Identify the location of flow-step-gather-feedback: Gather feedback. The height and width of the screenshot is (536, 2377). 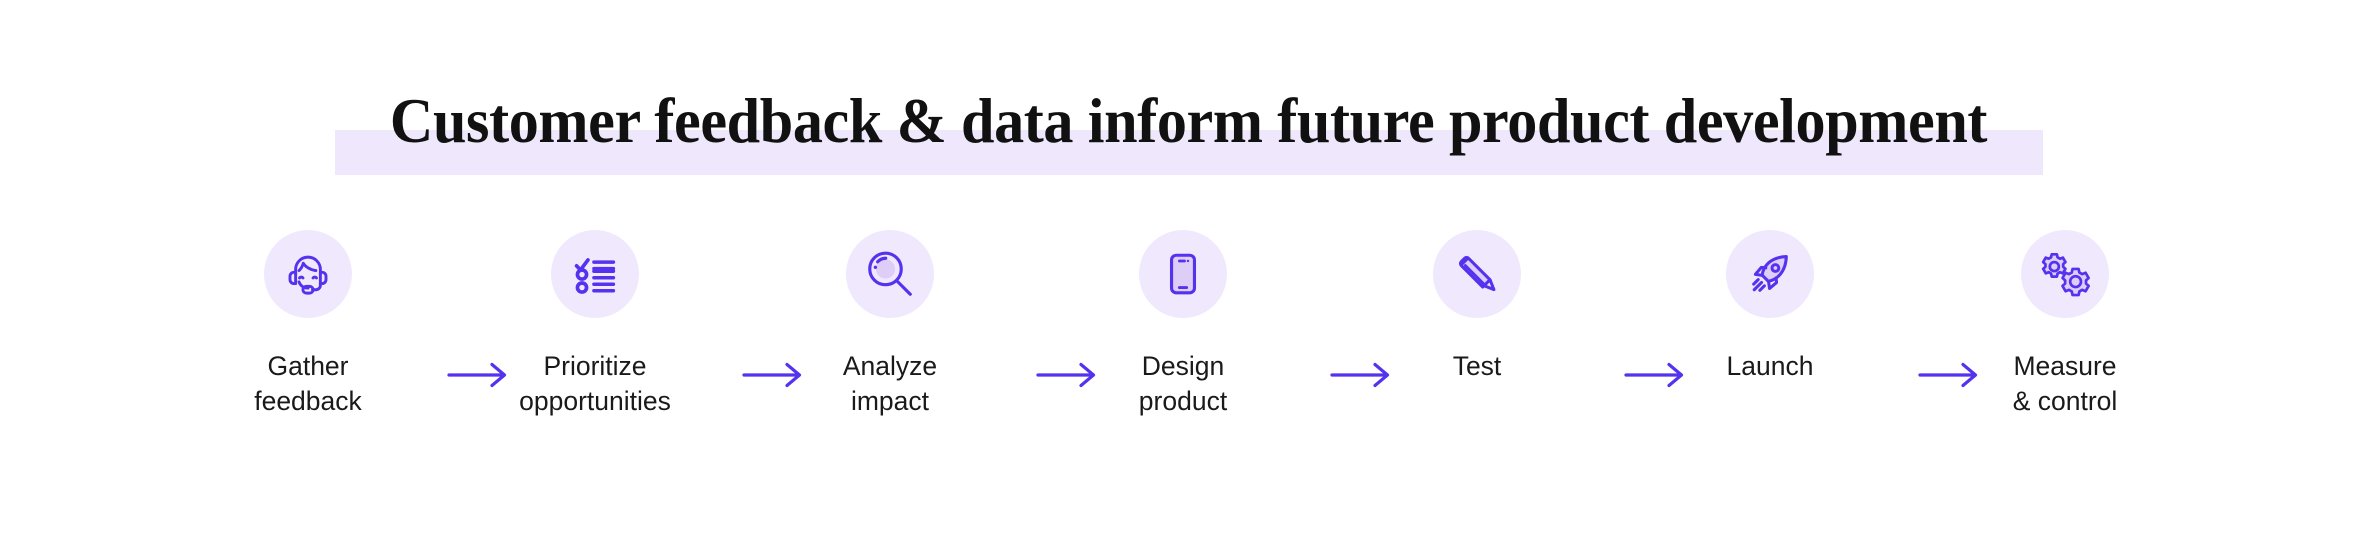
(308, 324).